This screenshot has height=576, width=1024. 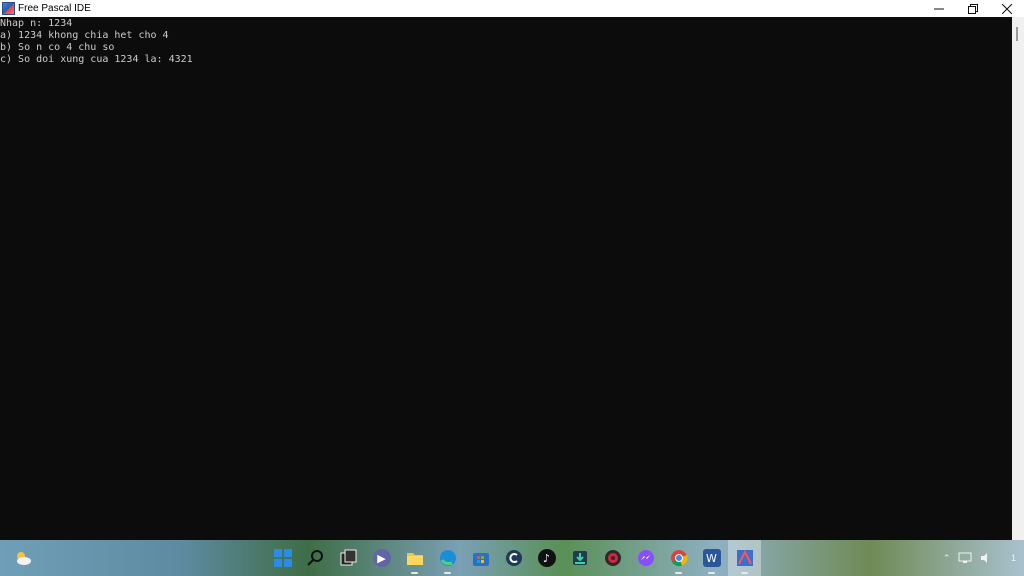 I want to click on tiktok-button: ♪, so click(x=546, y=558).